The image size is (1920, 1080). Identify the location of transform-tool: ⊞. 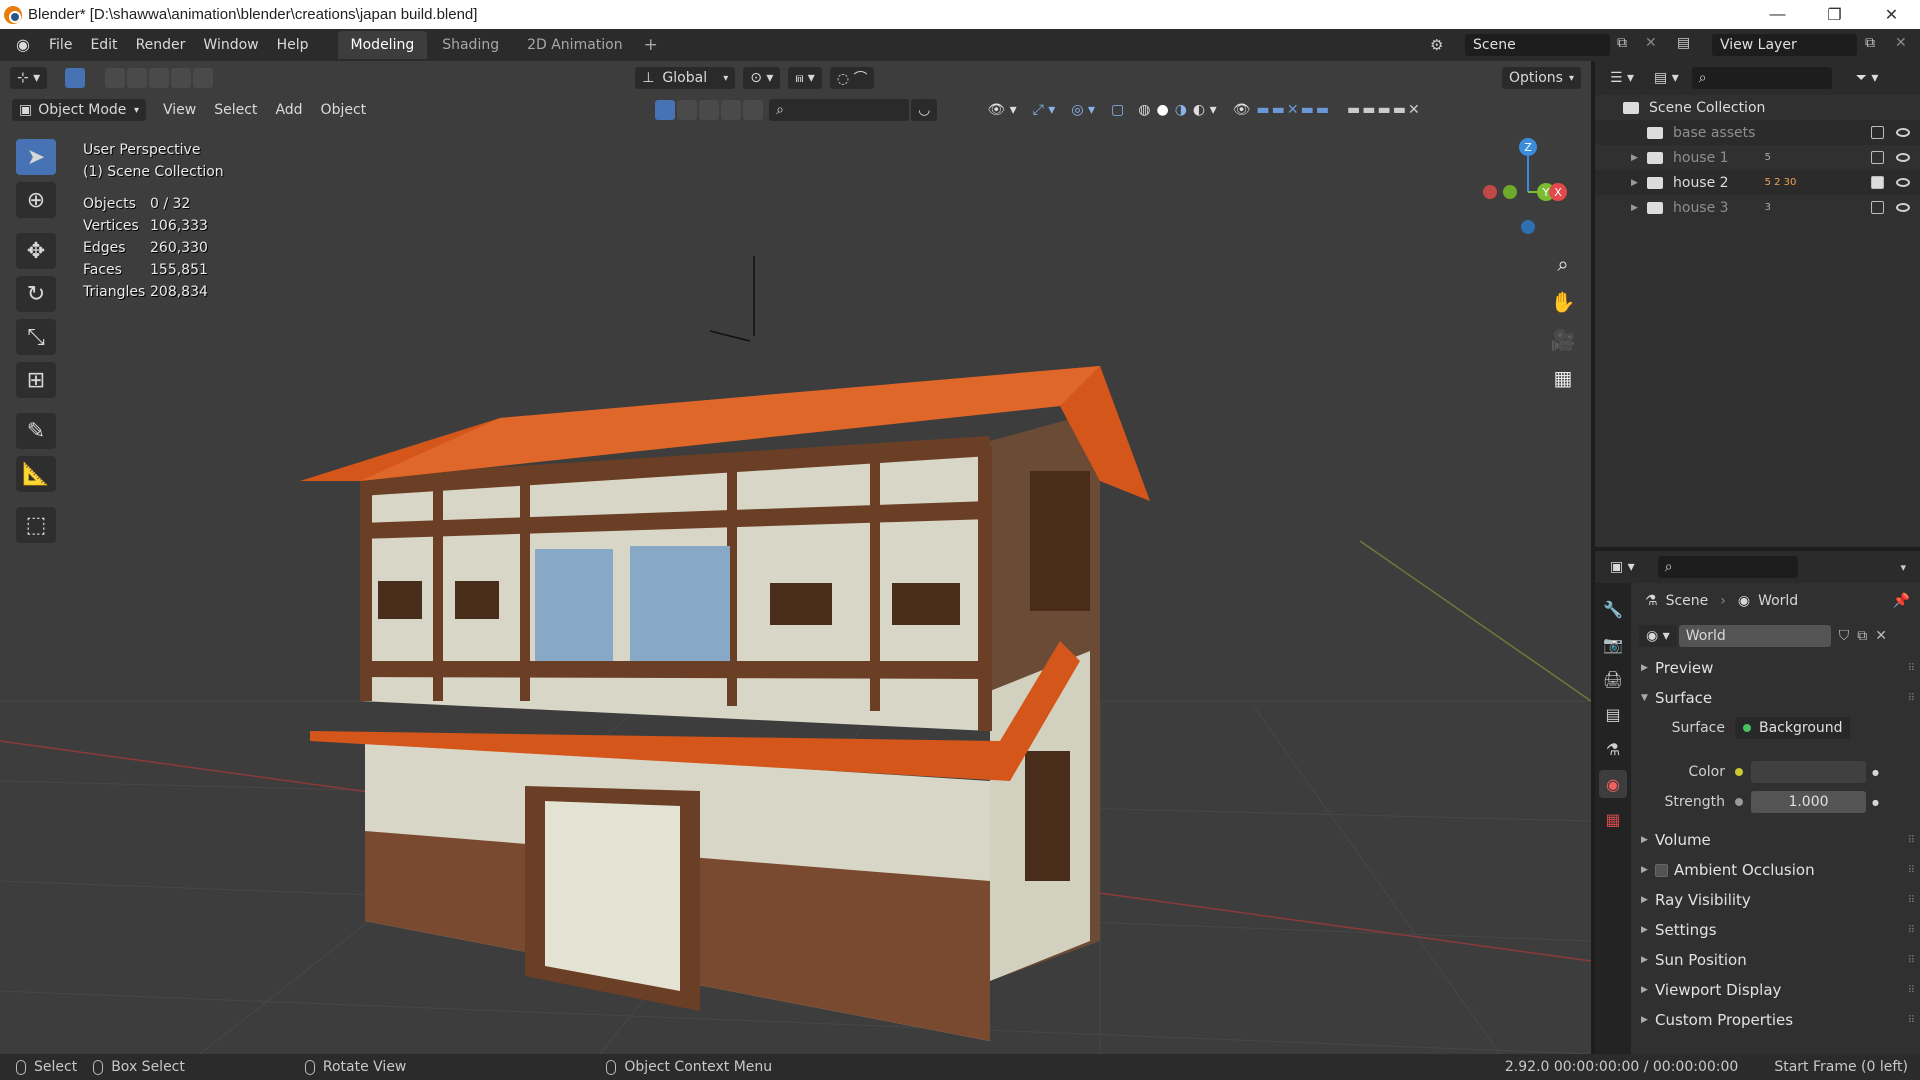
(36, 380).